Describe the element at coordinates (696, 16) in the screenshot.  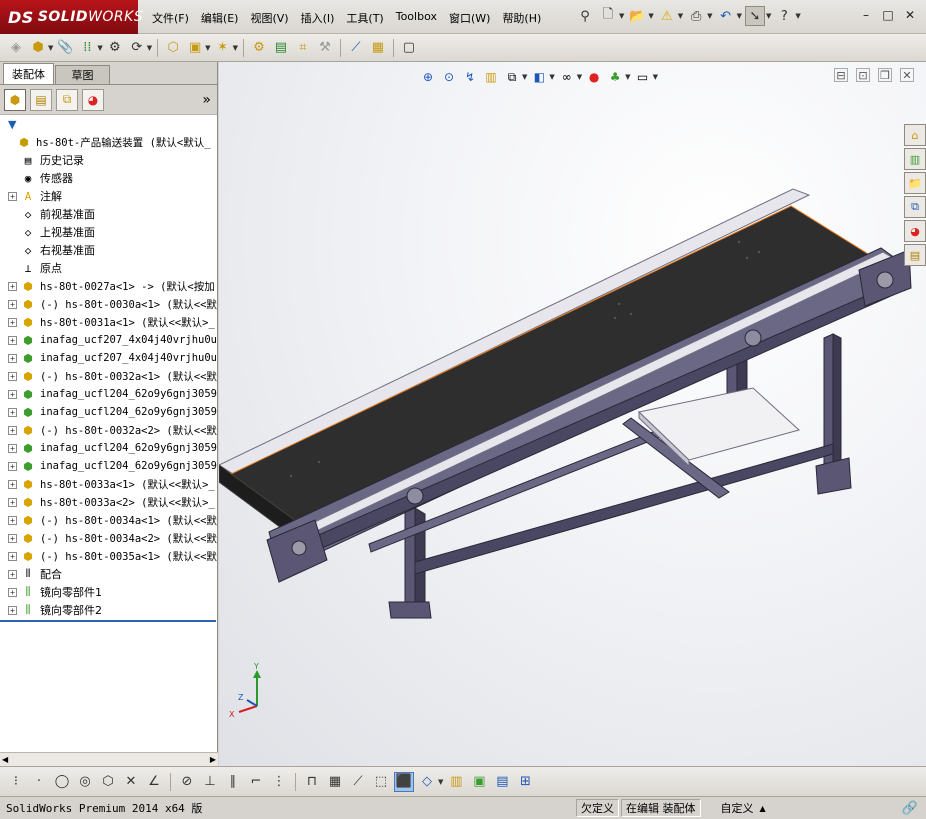
I see `print-icon: ⎙` at that location.